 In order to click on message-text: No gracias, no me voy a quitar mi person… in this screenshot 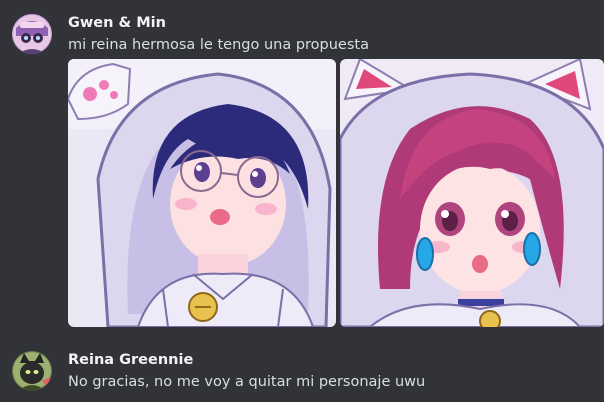, I will do `click(247, 382)`.